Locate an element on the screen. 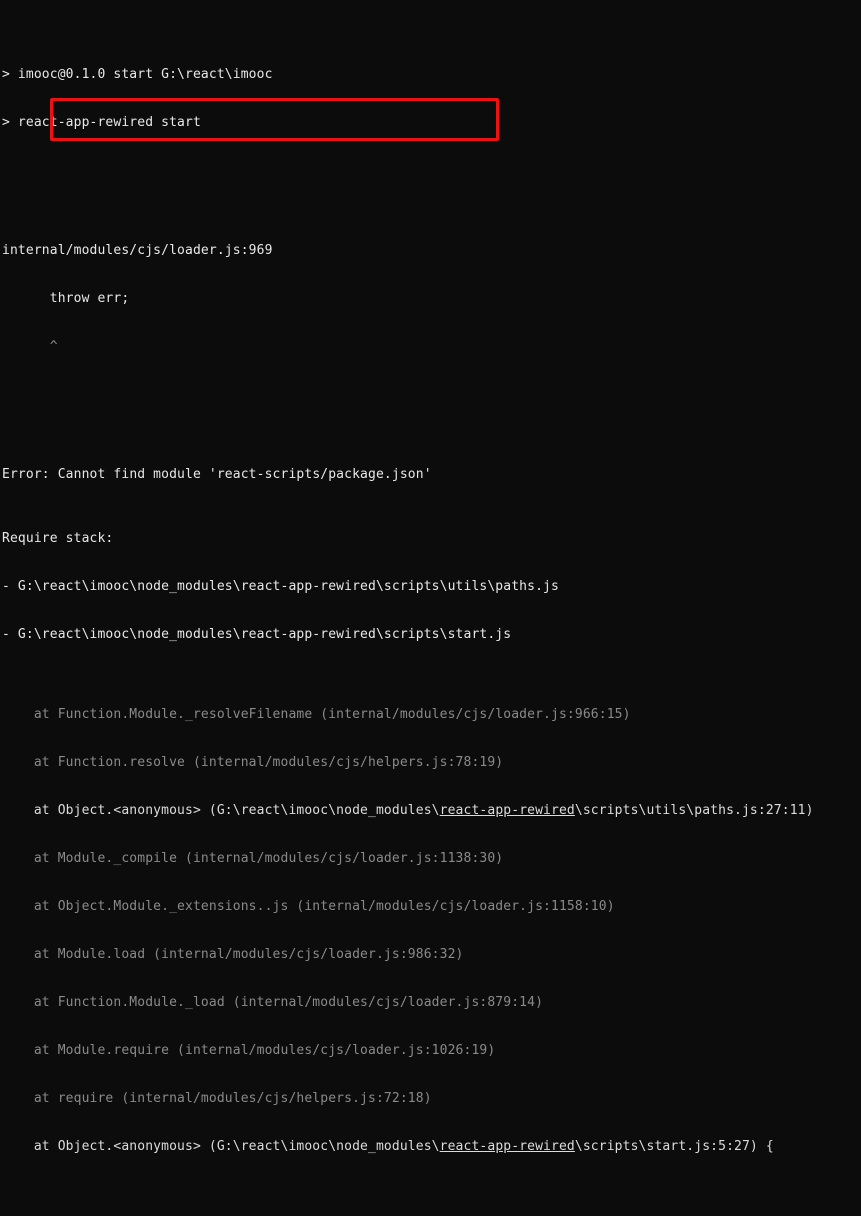 The width and height of the screenshot is (861, 1216). require-stack-label: Require stack: is located at coordinates (58, 538).